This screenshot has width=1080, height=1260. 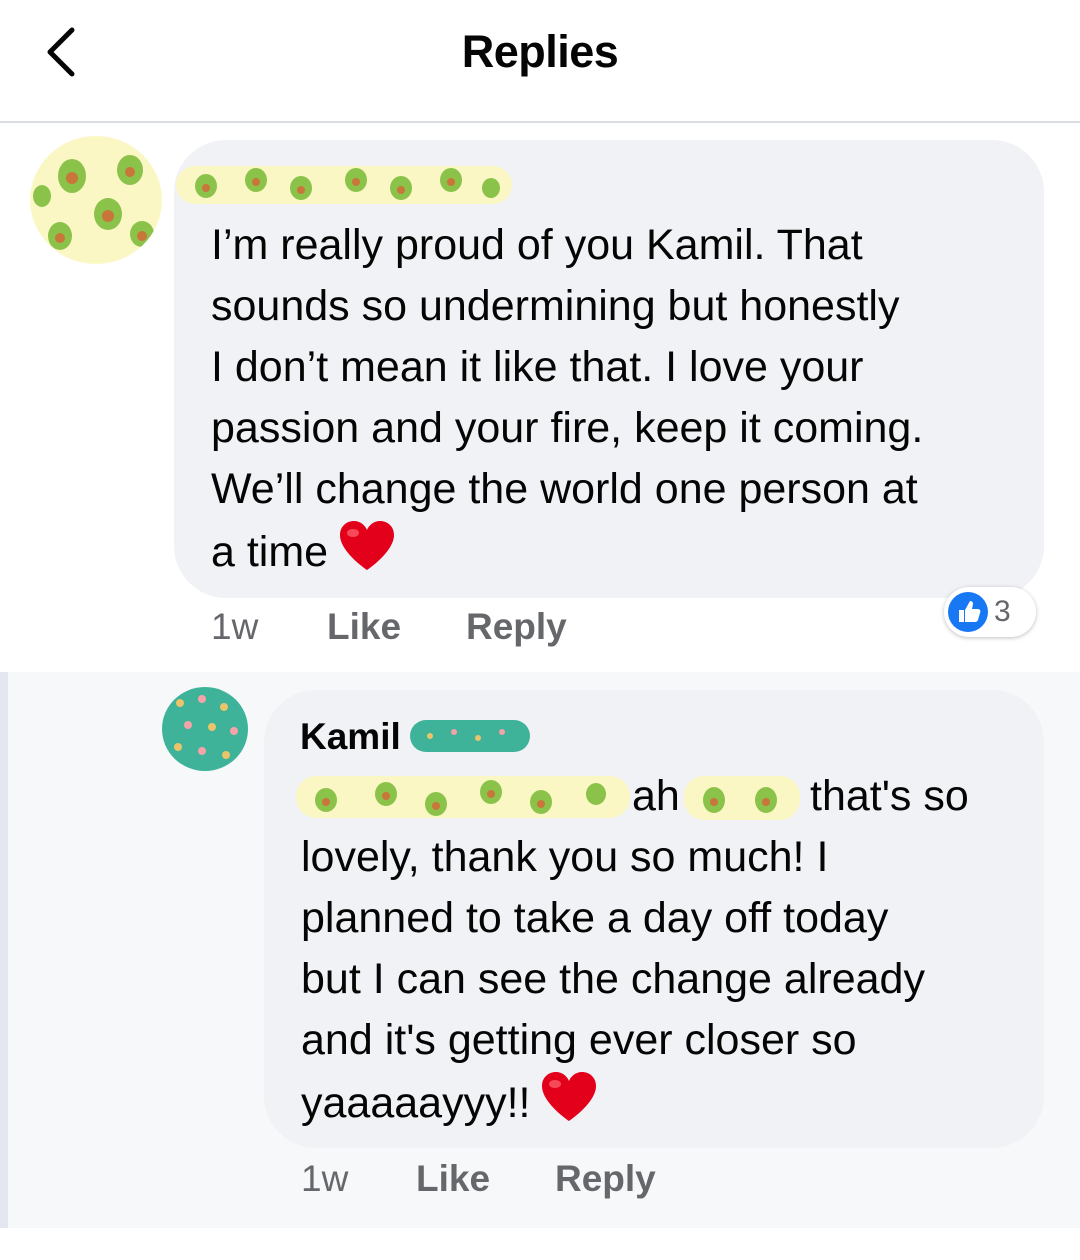 I want to click on reply-line: yaaaaayyy!!, so click(x=666, y=1105).